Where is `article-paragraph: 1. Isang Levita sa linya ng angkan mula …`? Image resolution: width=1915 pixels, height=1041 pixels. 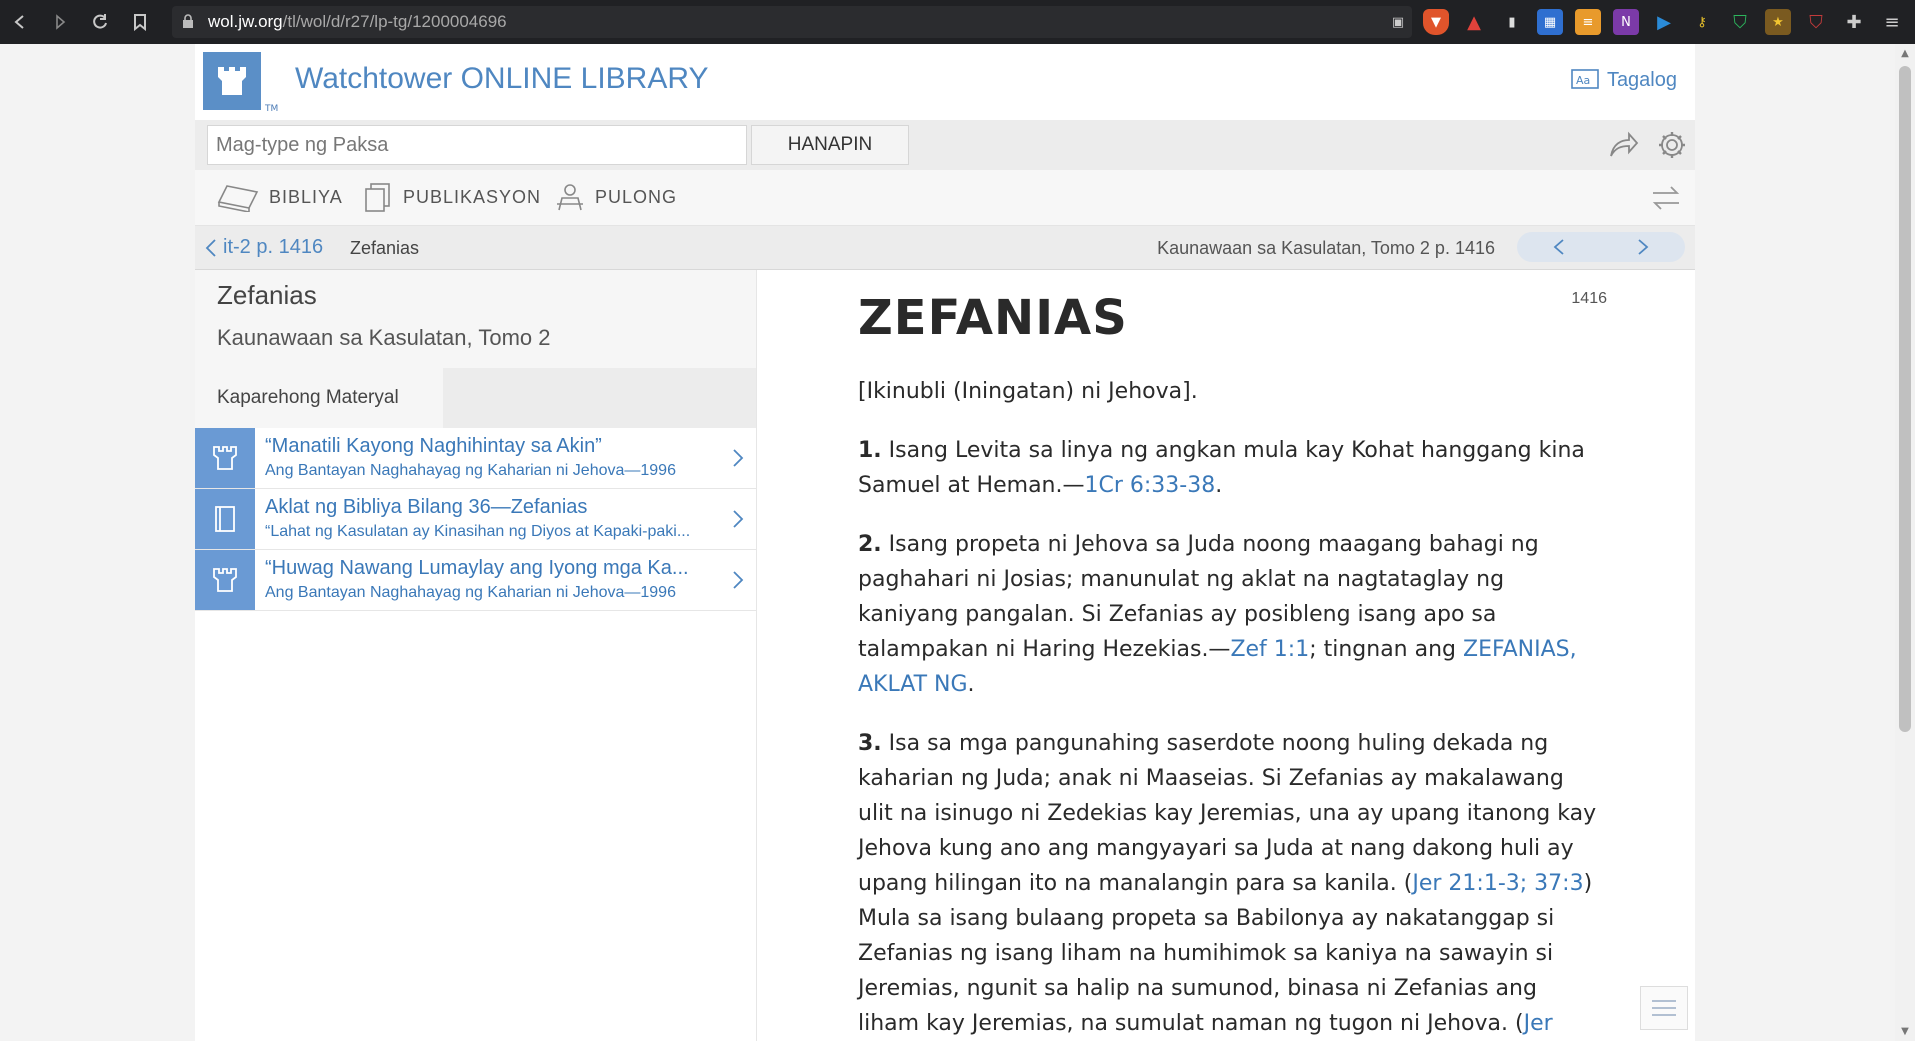
article-paragraph: 1. Isang Levita sa linya ng angkan mula … is located at coordinates (1228, 468).